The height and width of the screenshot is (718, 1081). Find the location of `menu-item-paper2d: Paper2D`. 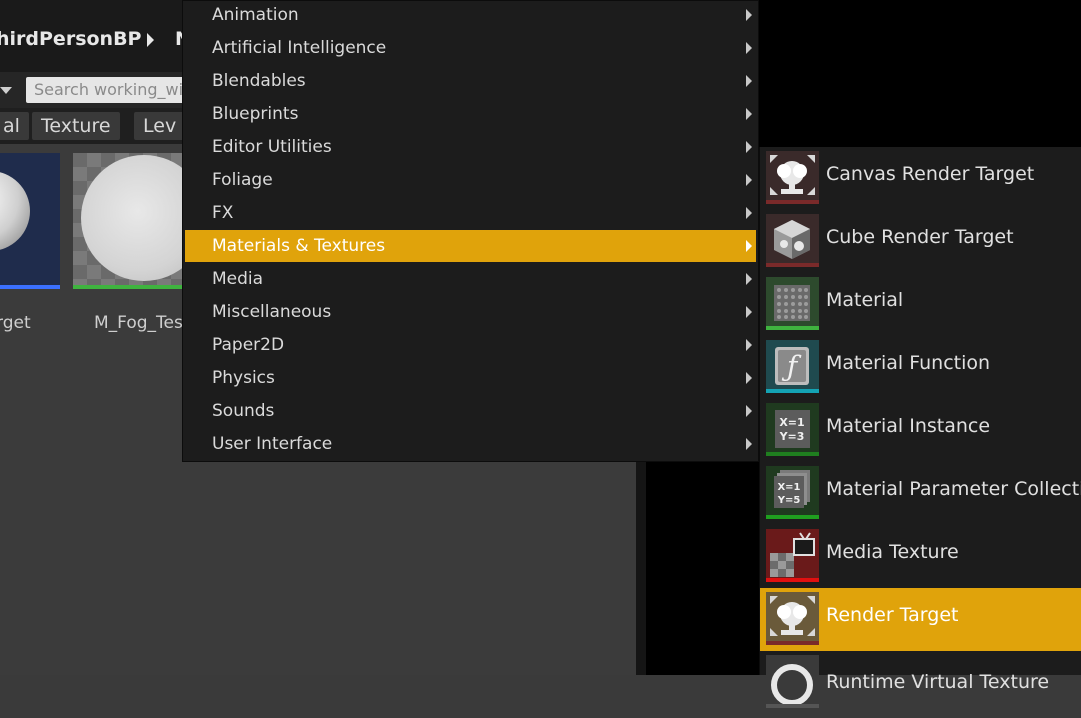

menu-item-paper2d: Paper2D is located at coordinates (470, 345).